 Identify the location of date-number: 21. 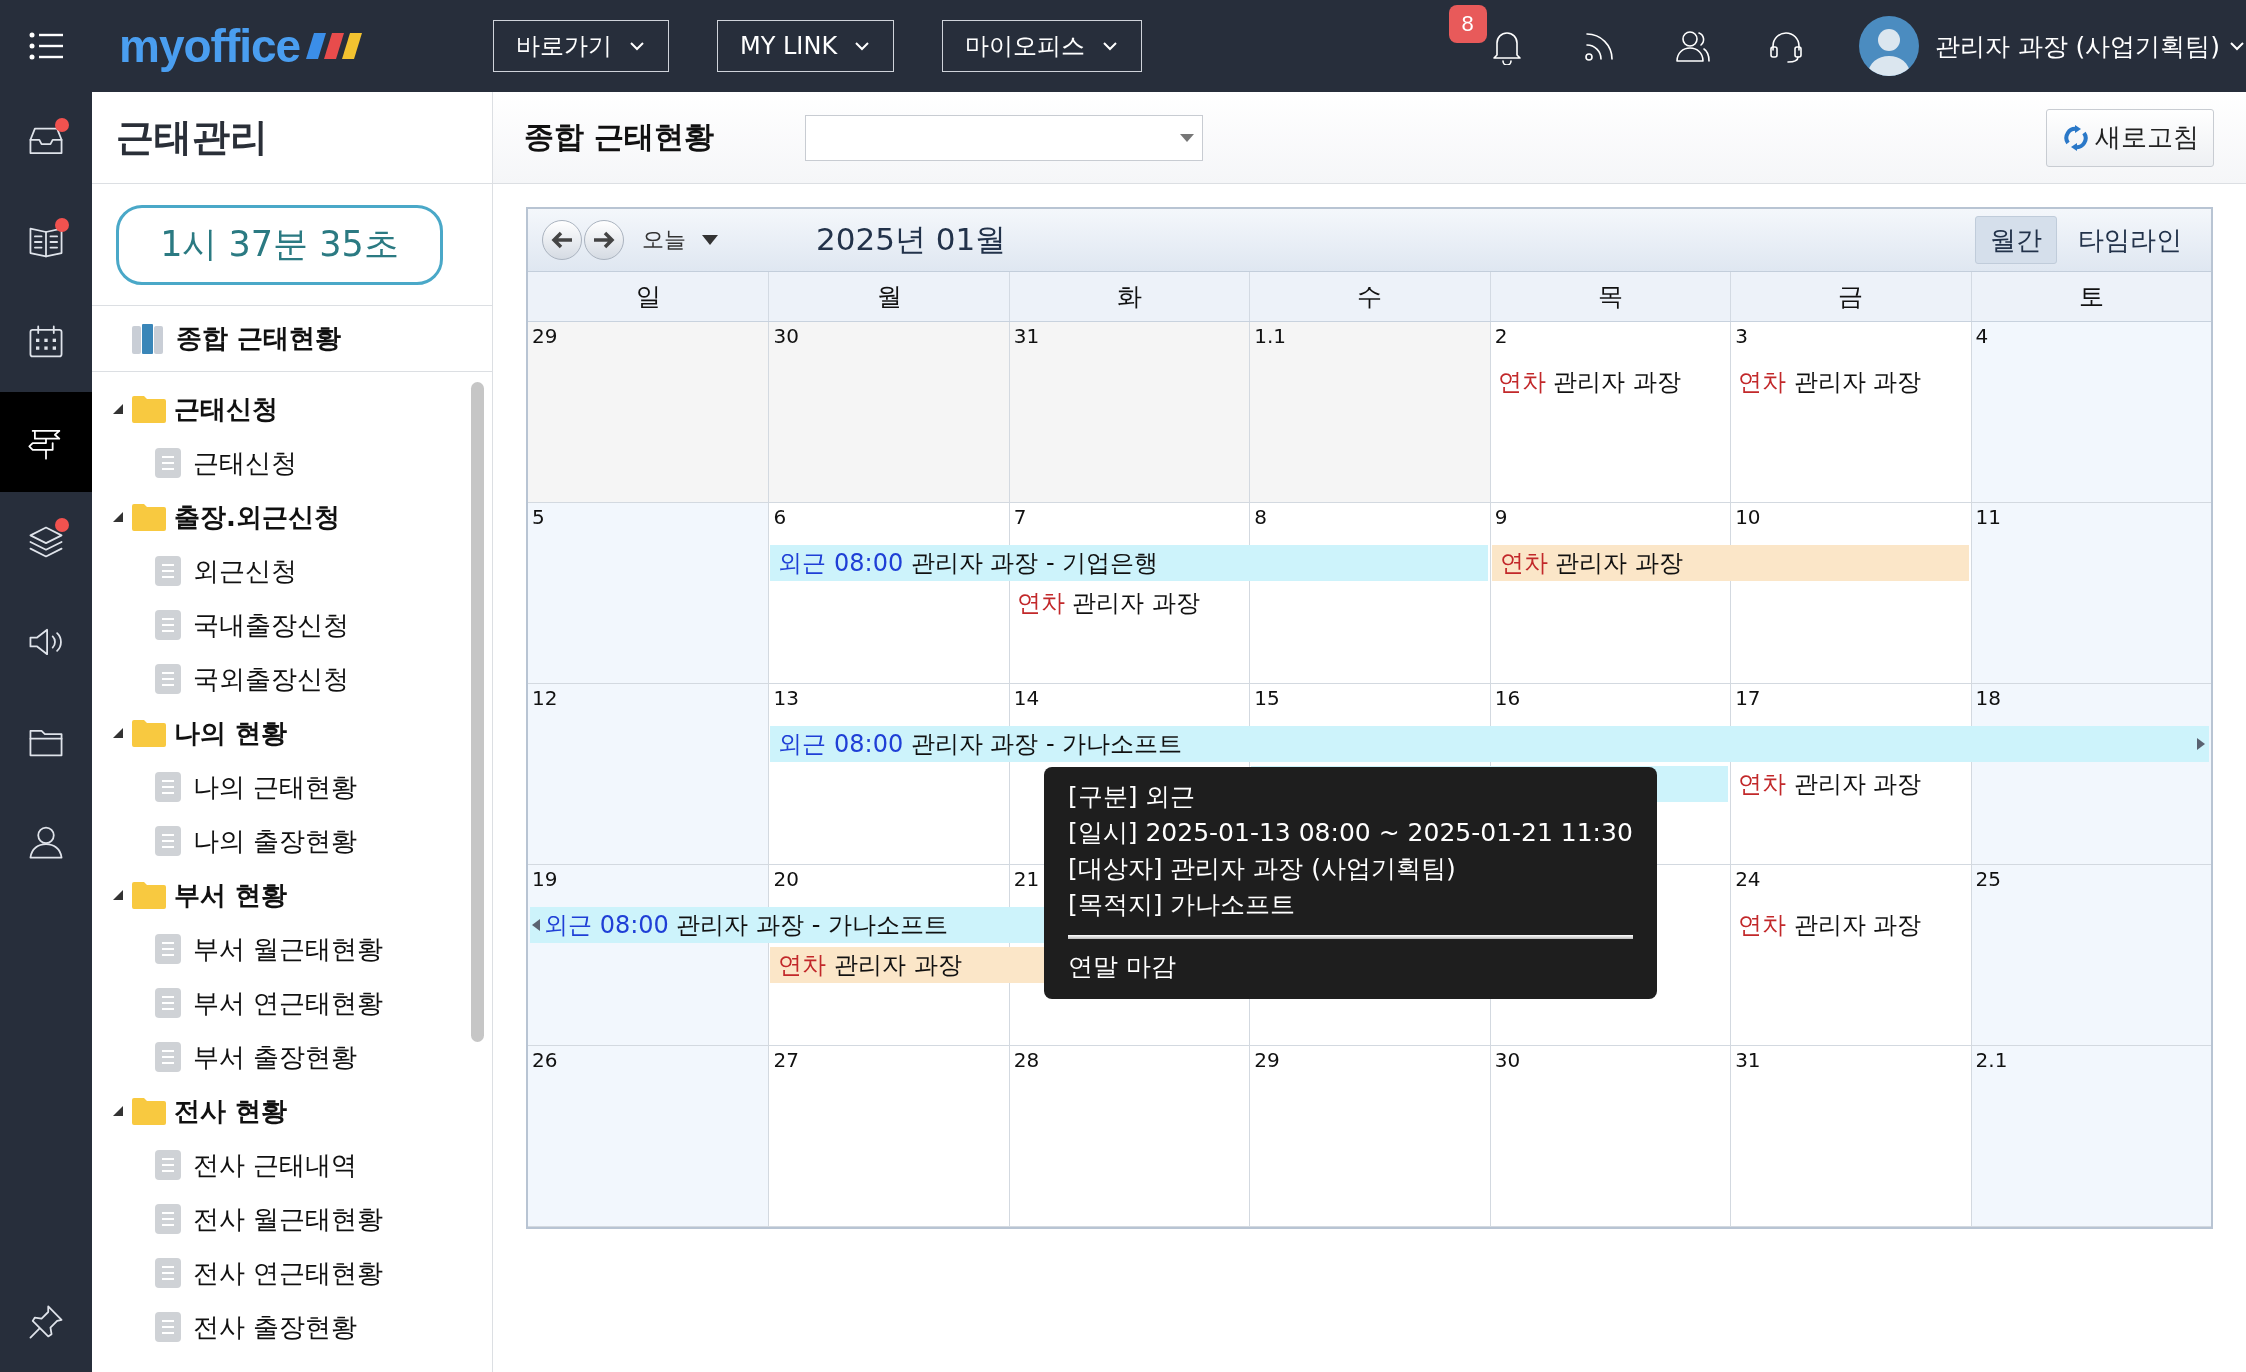
(1026, 879).